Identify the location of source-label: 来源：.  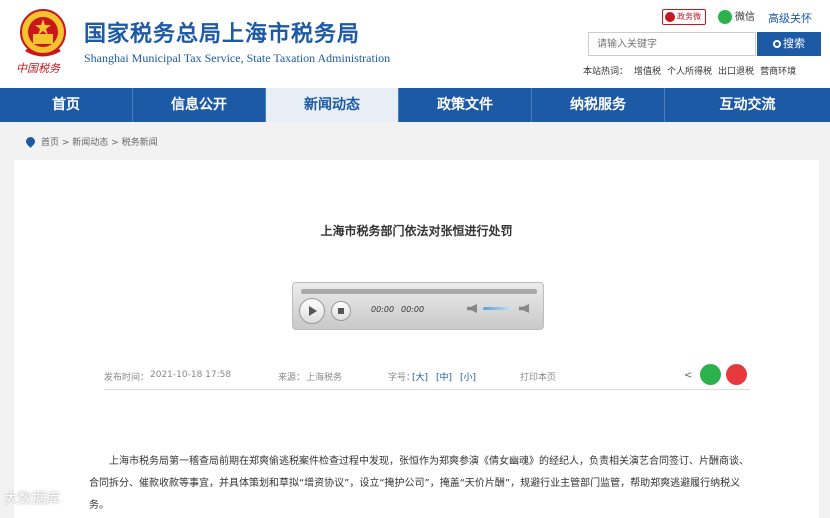
(292, 378).